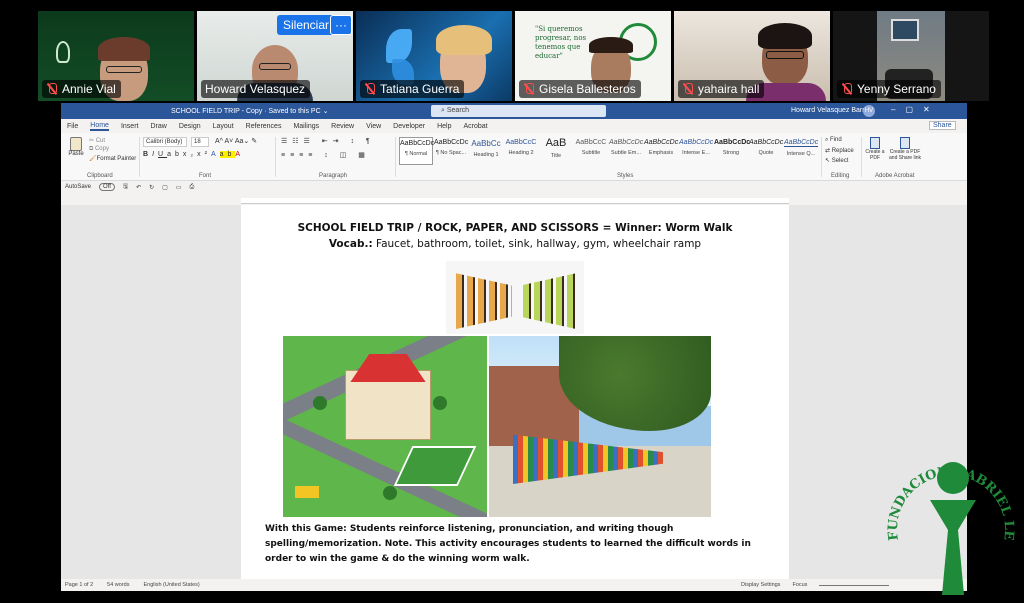  I want to click on text-effects-icon: A, so click(215, 154).